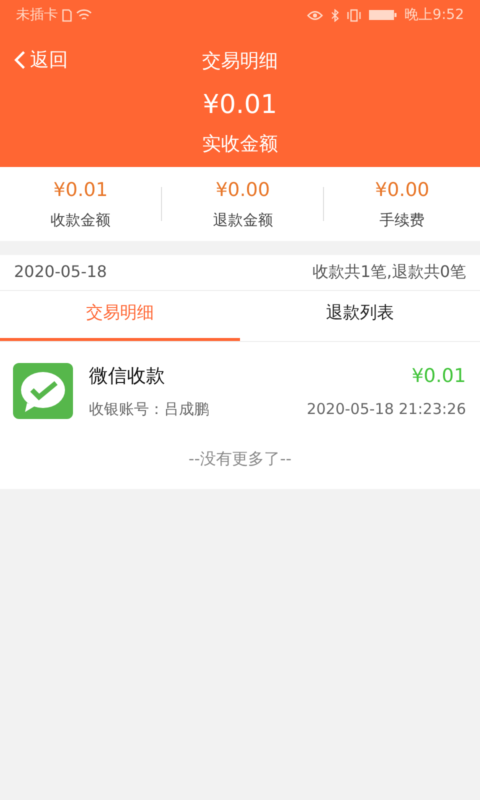 The width and height of the screenshot is (480, 800). What do you see at coordinates (353, 15) in the screenshot?
I see `vibrate-icon` at bounding box center [353, 15].